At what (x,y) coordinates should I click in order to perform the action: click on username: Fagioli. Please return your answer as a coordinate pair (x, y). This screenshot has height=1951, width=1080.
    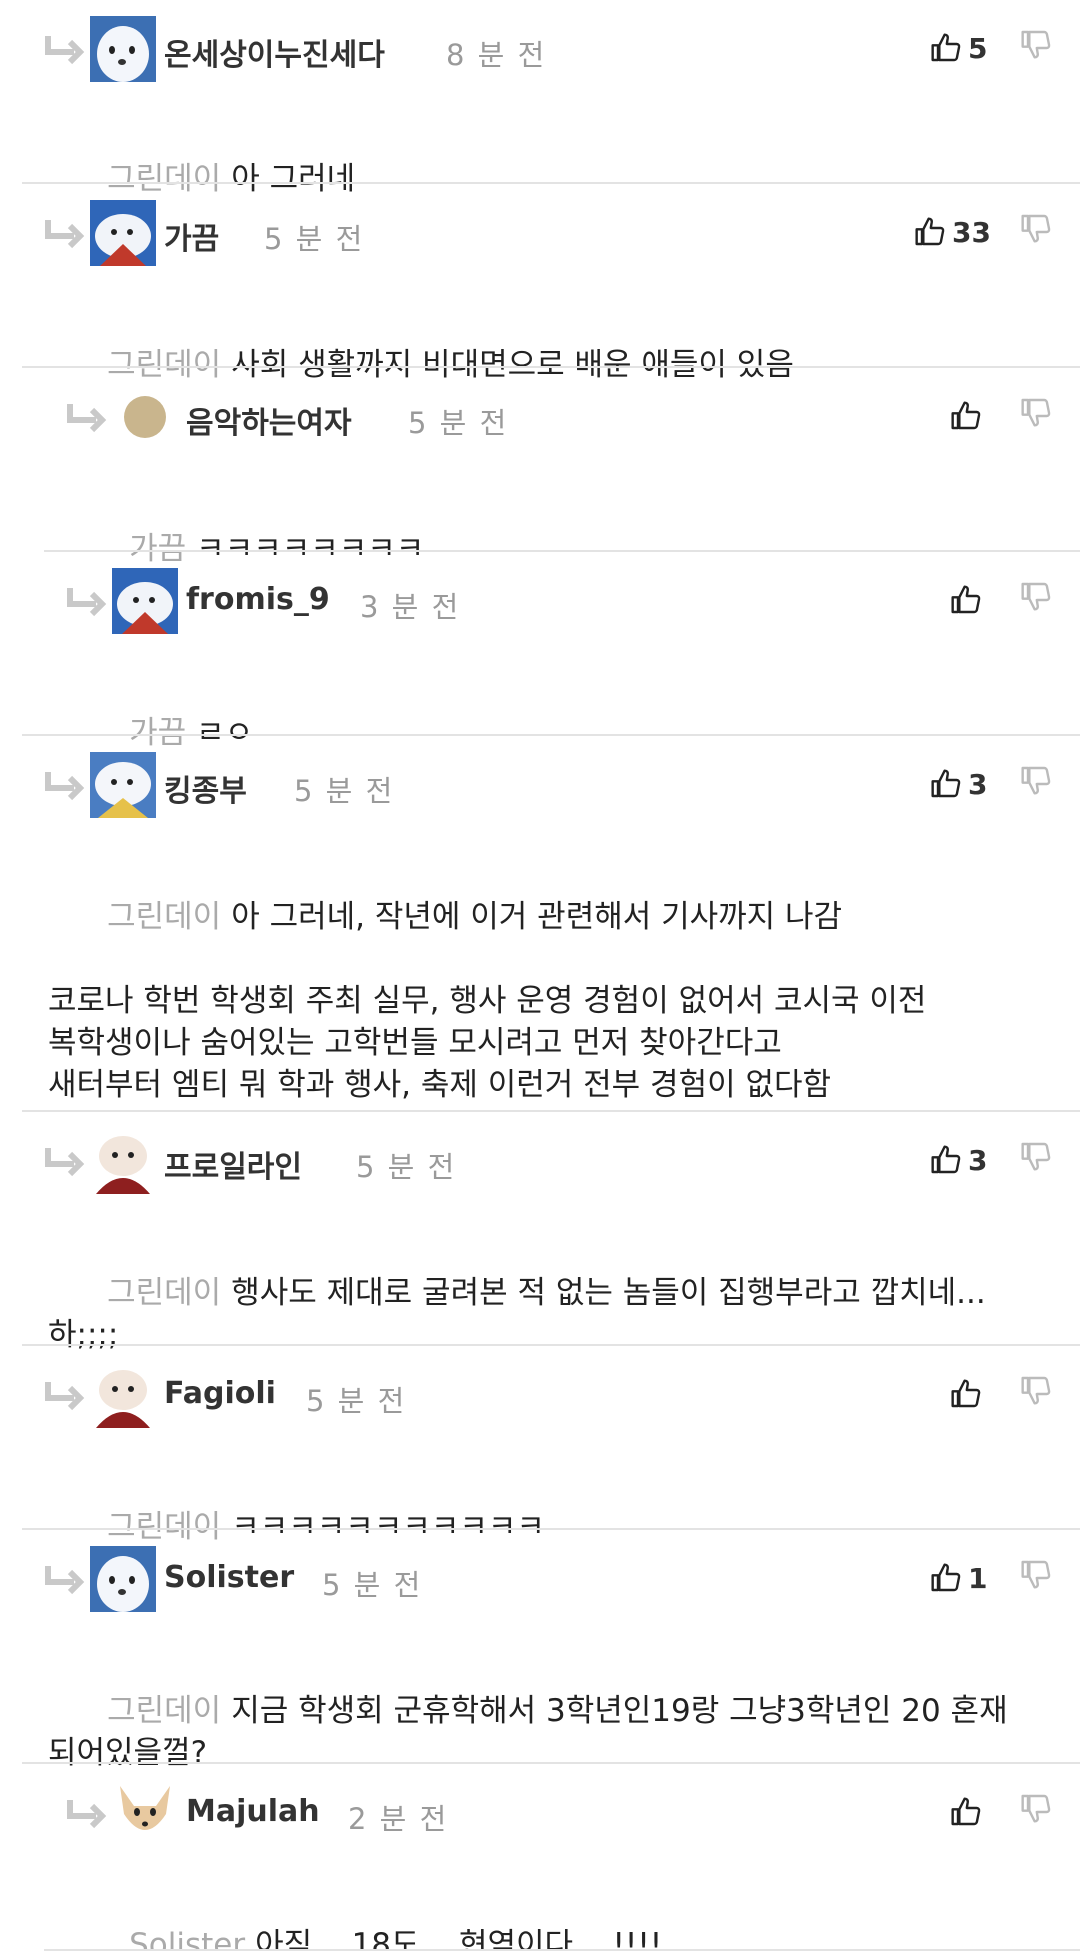
    Looking at the image, I should click on (220, 1393).